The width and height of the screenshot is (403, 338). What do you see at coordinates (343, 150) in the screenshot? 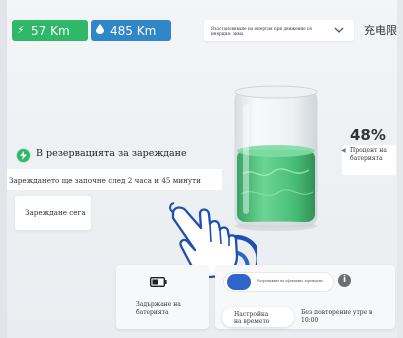
I see `caret-left-icon: ◀` at bounding box center [343, 150].